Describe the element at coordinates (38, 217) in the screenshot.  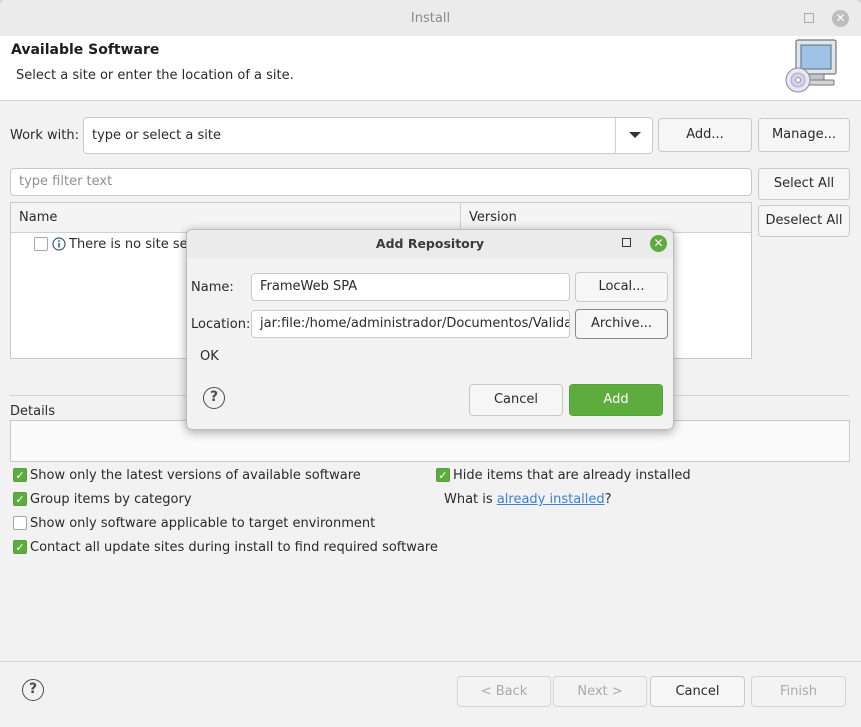
I see `column-header-name: Name` at that location.